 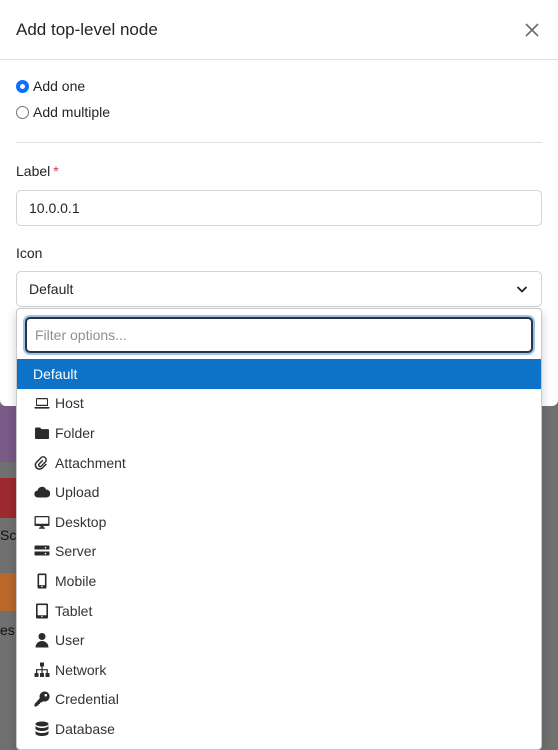 What do you see at coordinates (81, 521) in the screenshot?
I see `option-label: Desktop` at bounding box center [81, 521].